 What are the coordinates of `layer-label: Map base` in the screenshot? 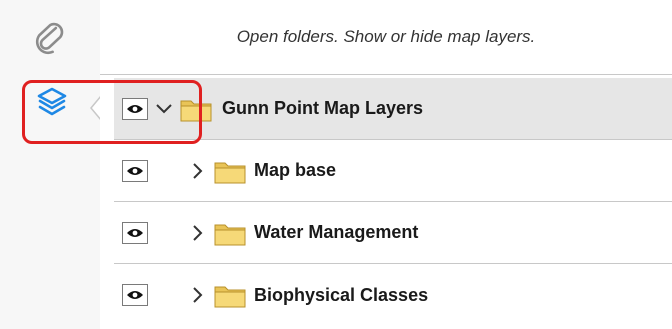 It's located at (295, 170).